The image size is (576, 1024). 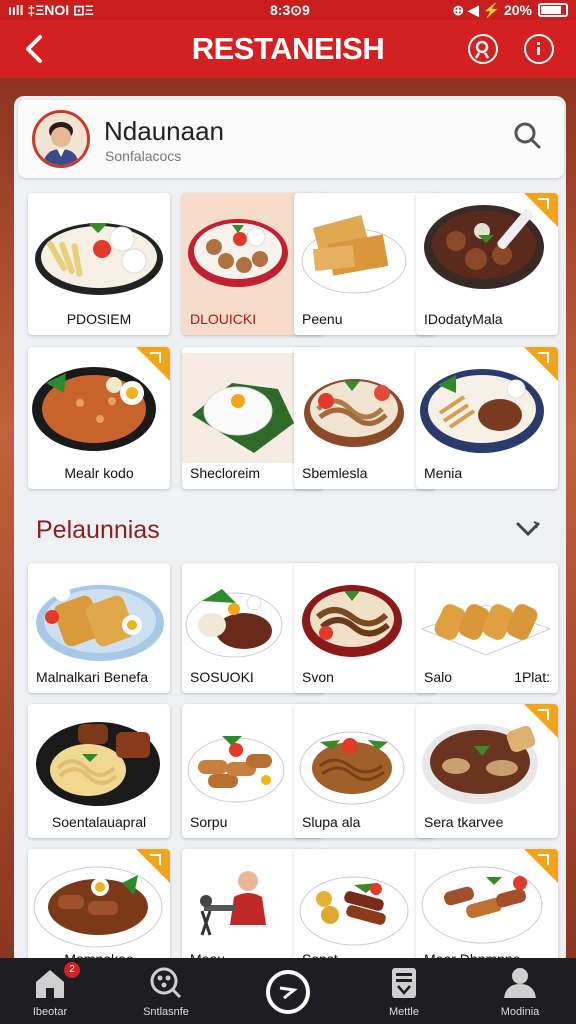 I want to click on dish-label: IDodatyMala, so click(x=463, y=319).